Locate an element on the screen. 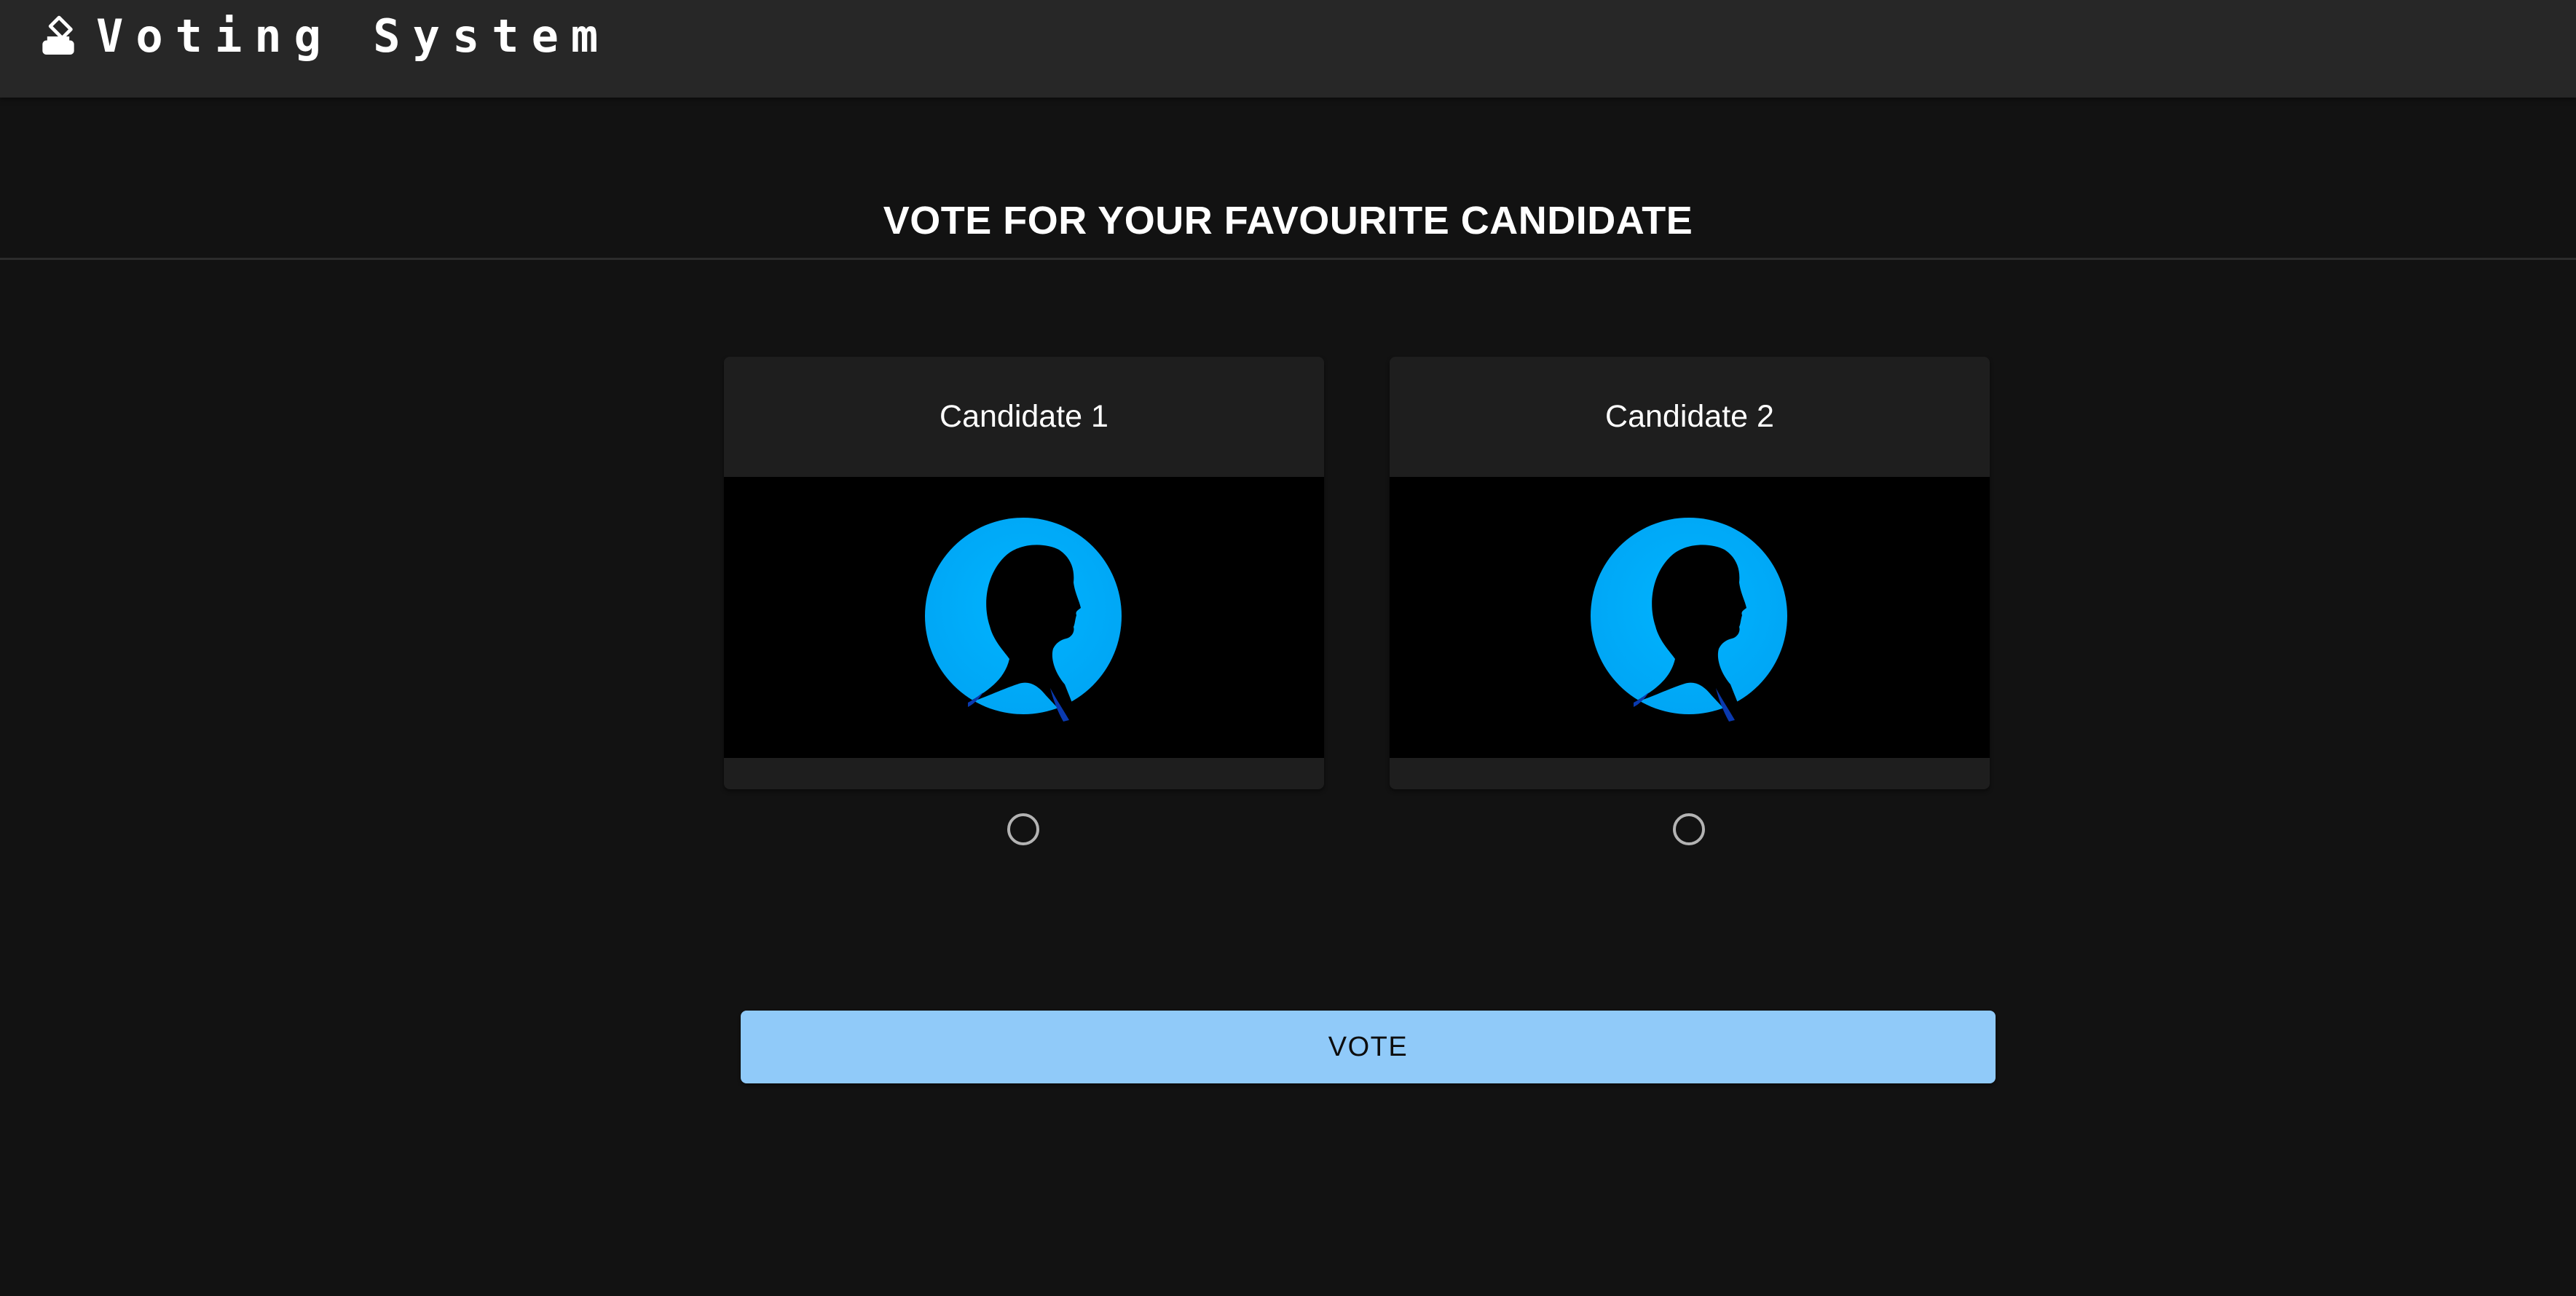 The height and width of the screenshot is (1296, 2576). app-bar: Voting System is located at coordinates (1288, 49).